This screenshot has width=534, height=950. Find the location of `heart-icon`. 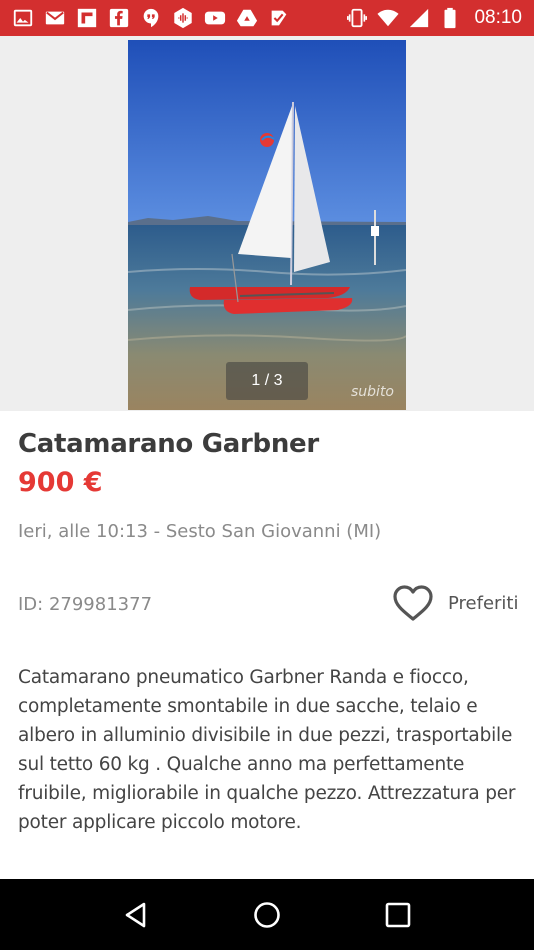

heart-icon is located at coordinates (413, 603).